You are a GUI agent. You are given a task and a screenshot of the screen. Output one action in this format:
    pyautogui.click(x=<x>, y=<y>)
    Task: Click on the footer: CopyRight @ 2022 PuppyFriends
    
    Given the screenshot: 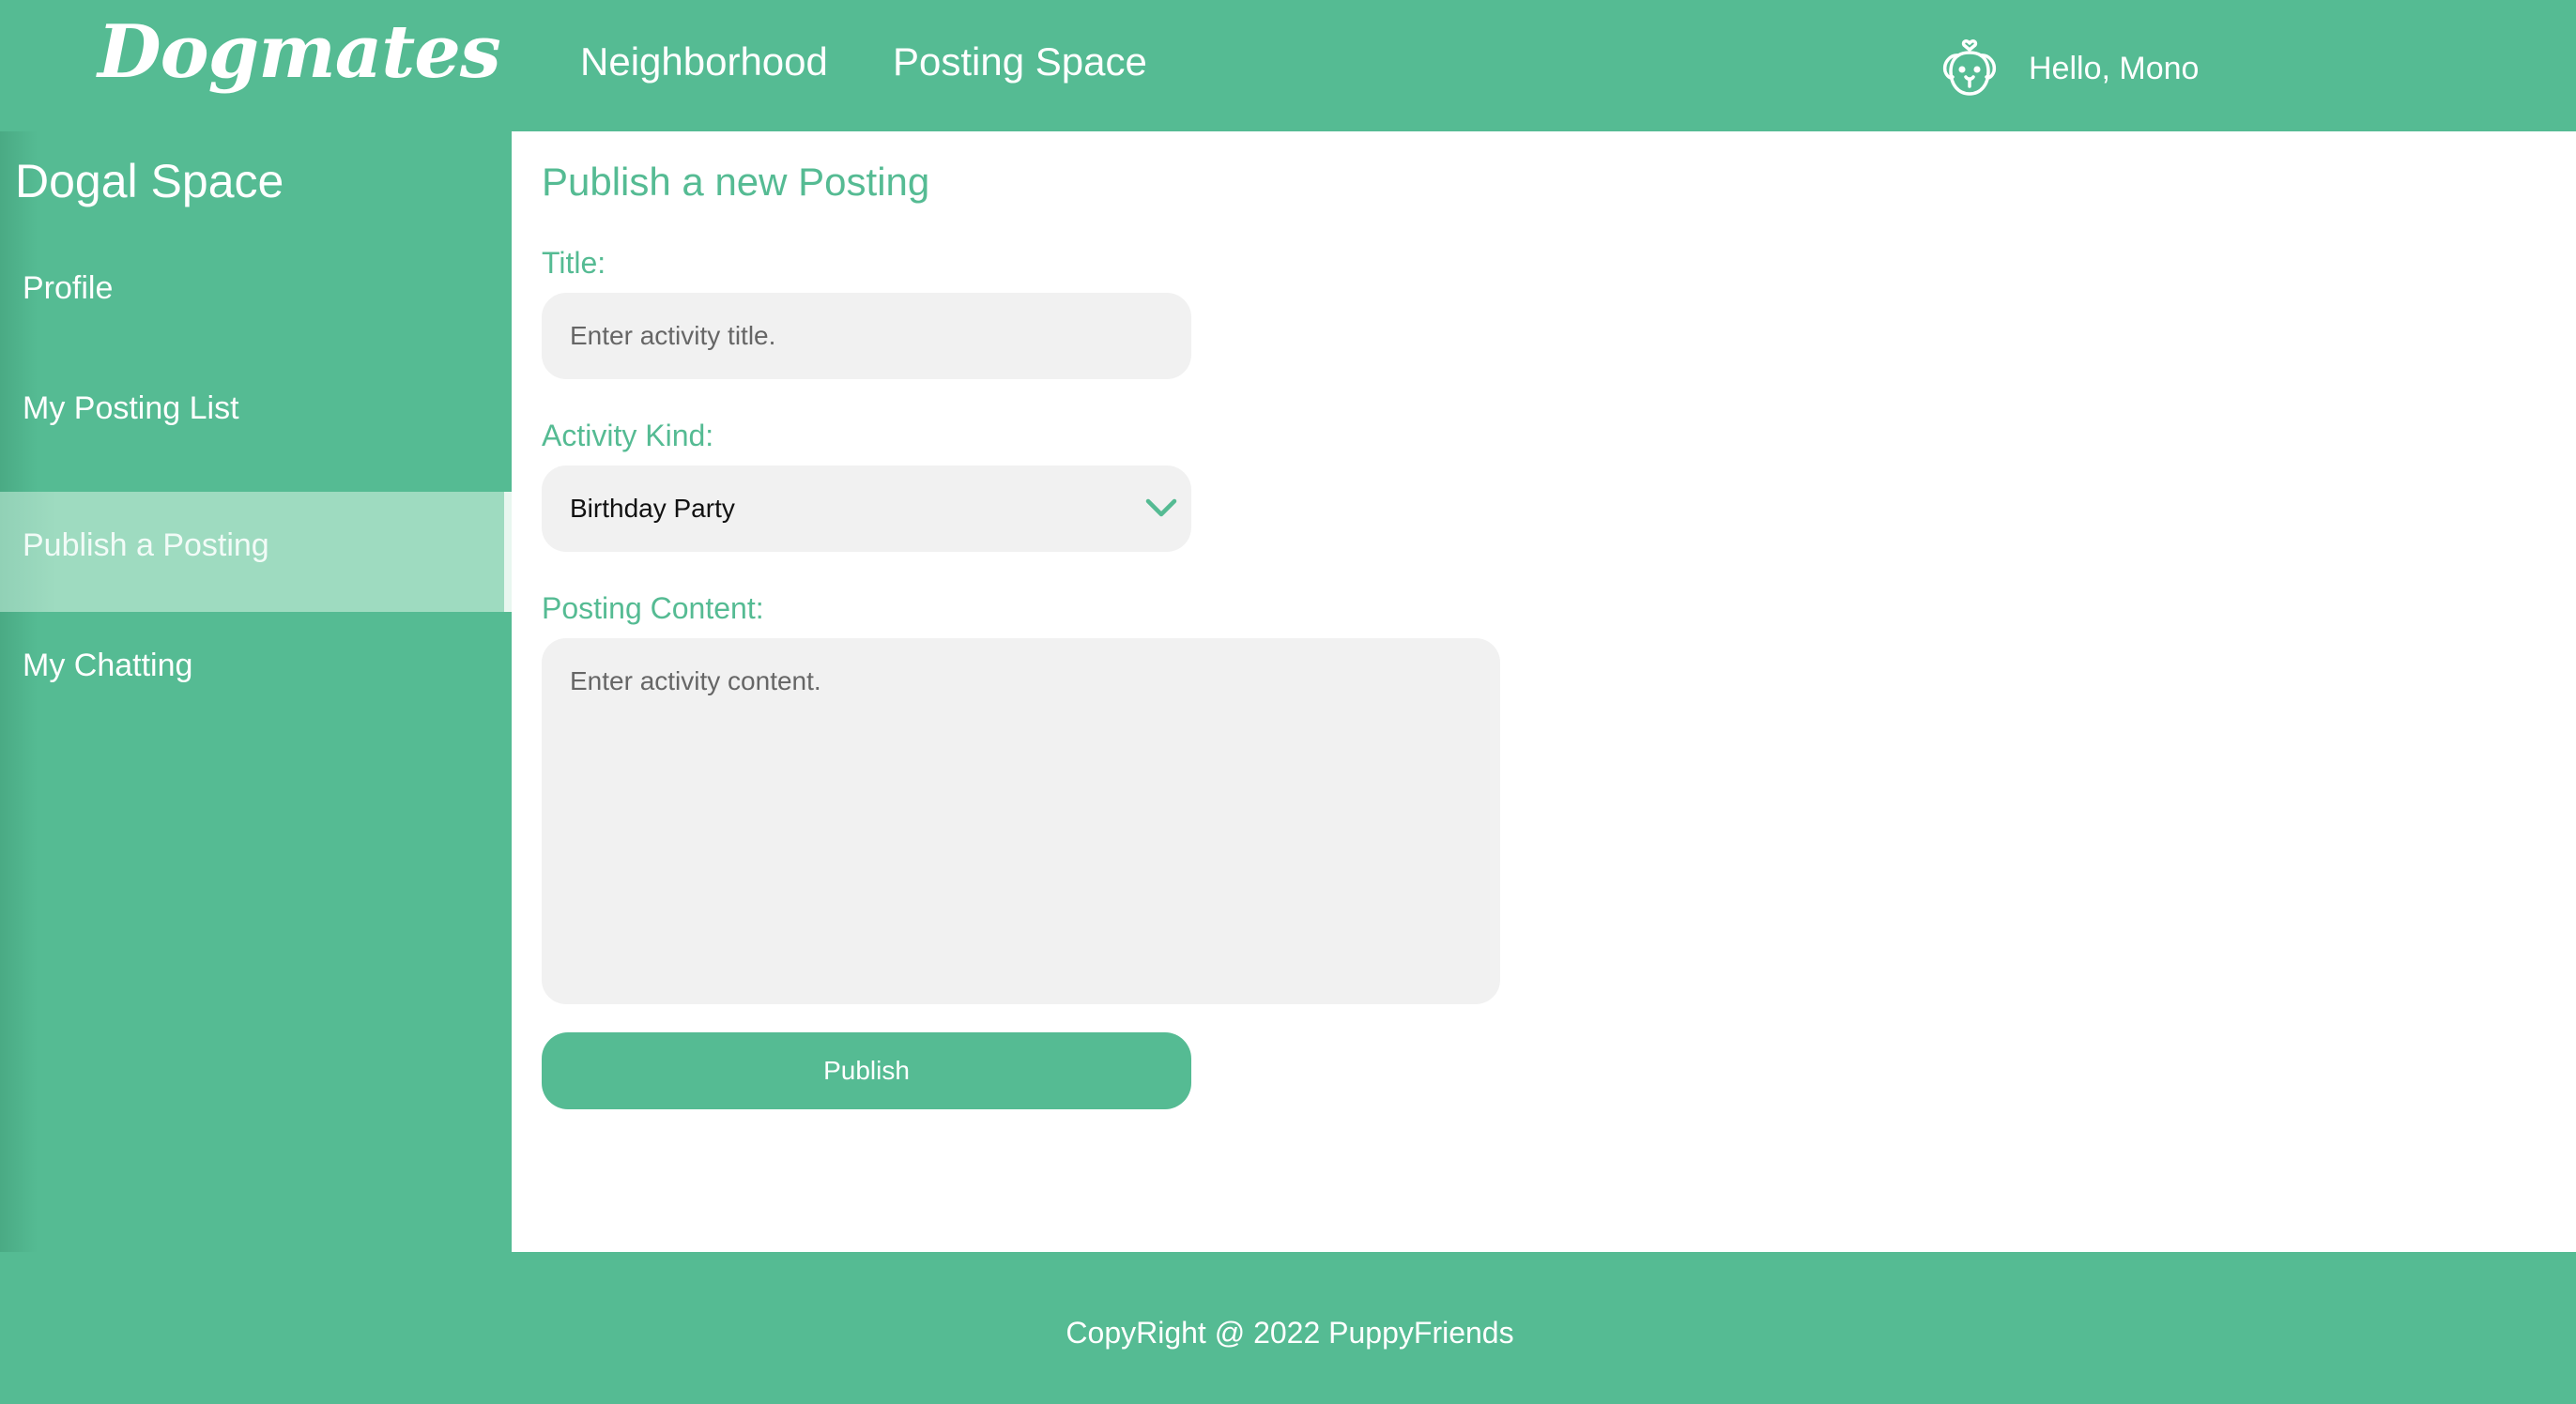 What is the action you would take?
    pyautogui.click(x=1544, y=1328)
    